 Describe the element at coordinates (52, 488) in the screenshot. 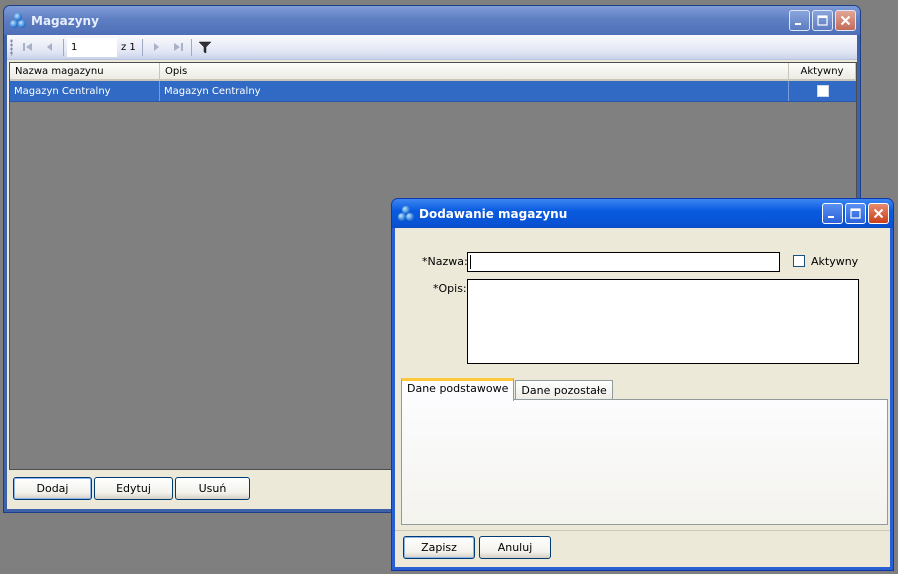

I see `add-button: Dodaj` at that location.